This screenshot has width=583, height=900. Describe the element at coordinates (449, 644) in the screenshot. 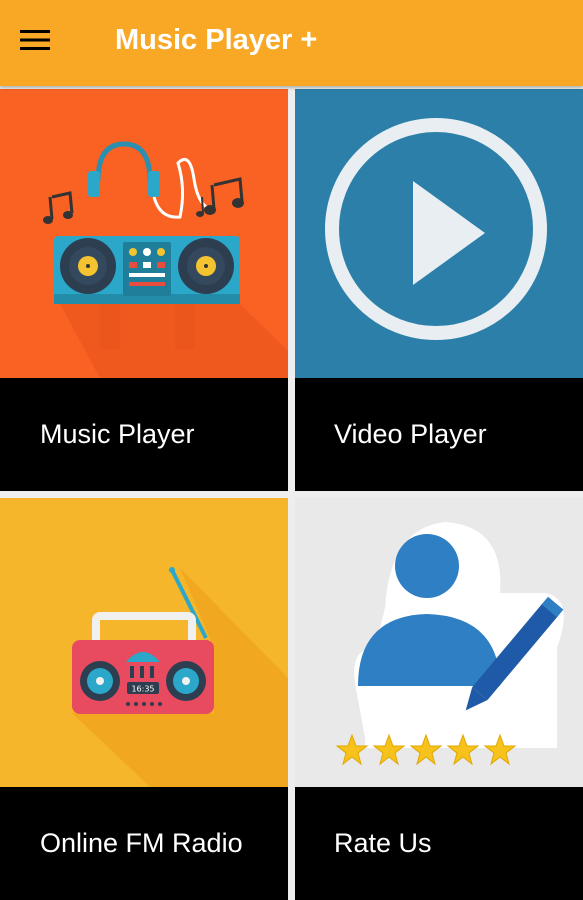

I see `user-edit-rating-icon` at that location.